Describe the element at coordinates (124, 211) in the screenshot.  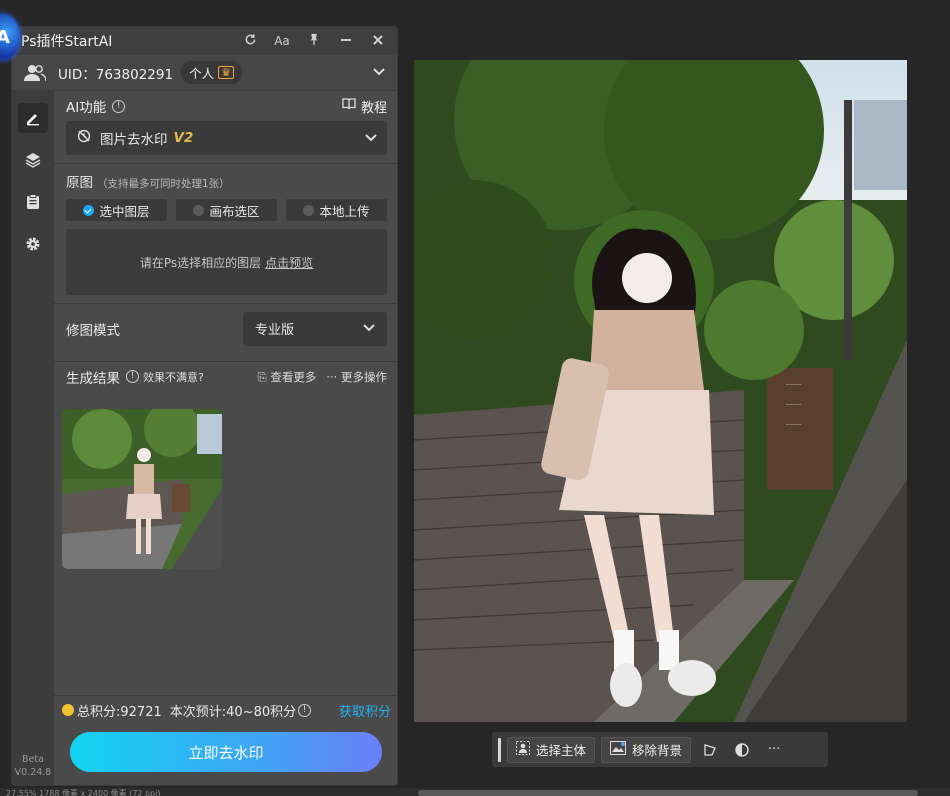
I see `source-option-label: 选中图层` at that location.